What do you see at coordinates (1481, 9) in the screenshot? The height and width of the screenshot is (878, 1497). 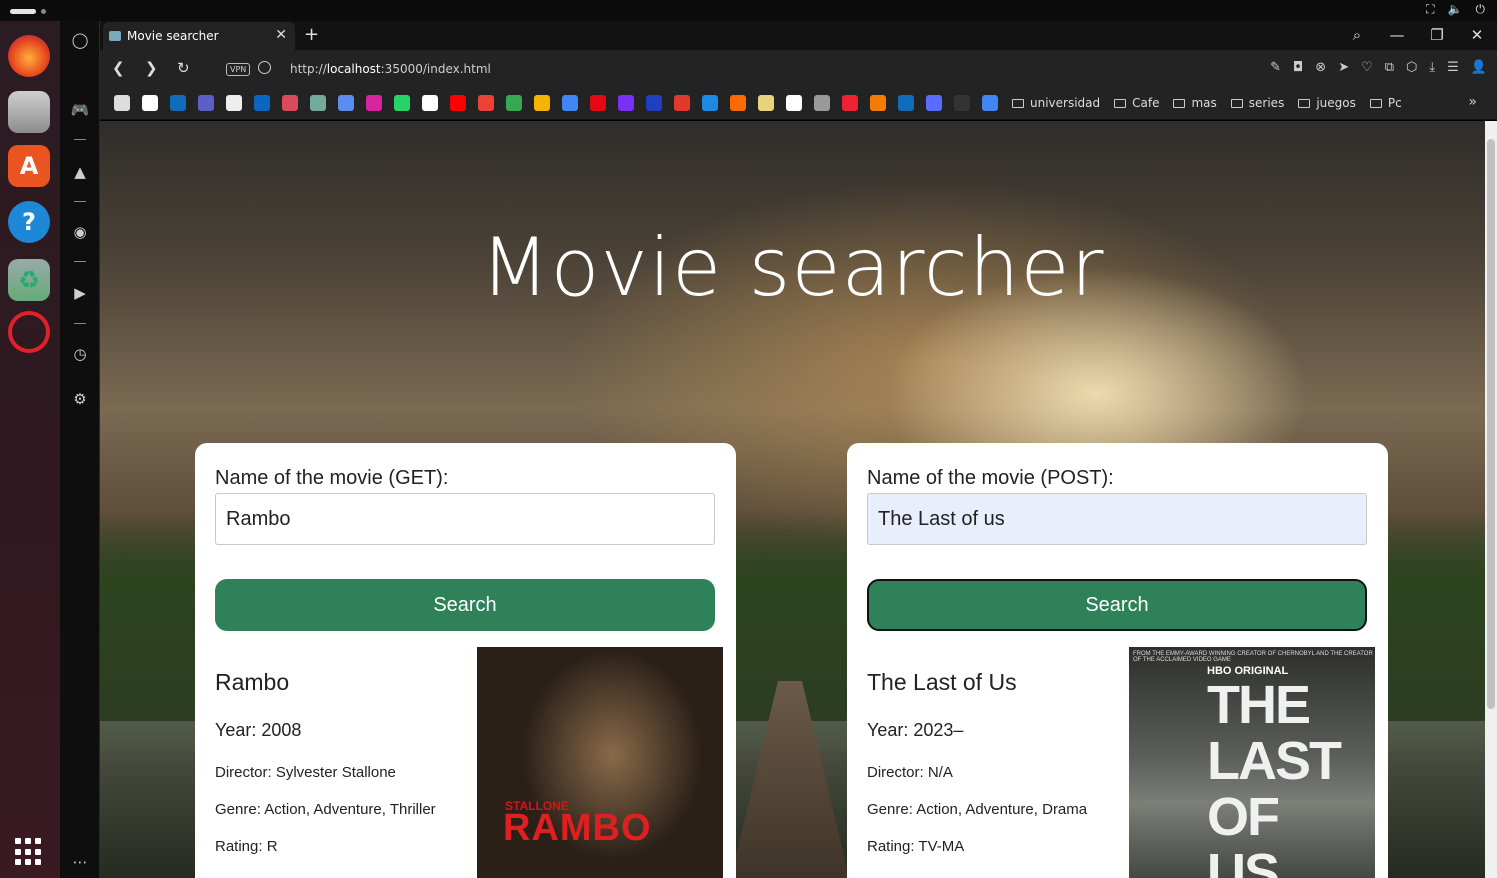 I see `power-icon: ⏻` at bounding box center [1481, 9].